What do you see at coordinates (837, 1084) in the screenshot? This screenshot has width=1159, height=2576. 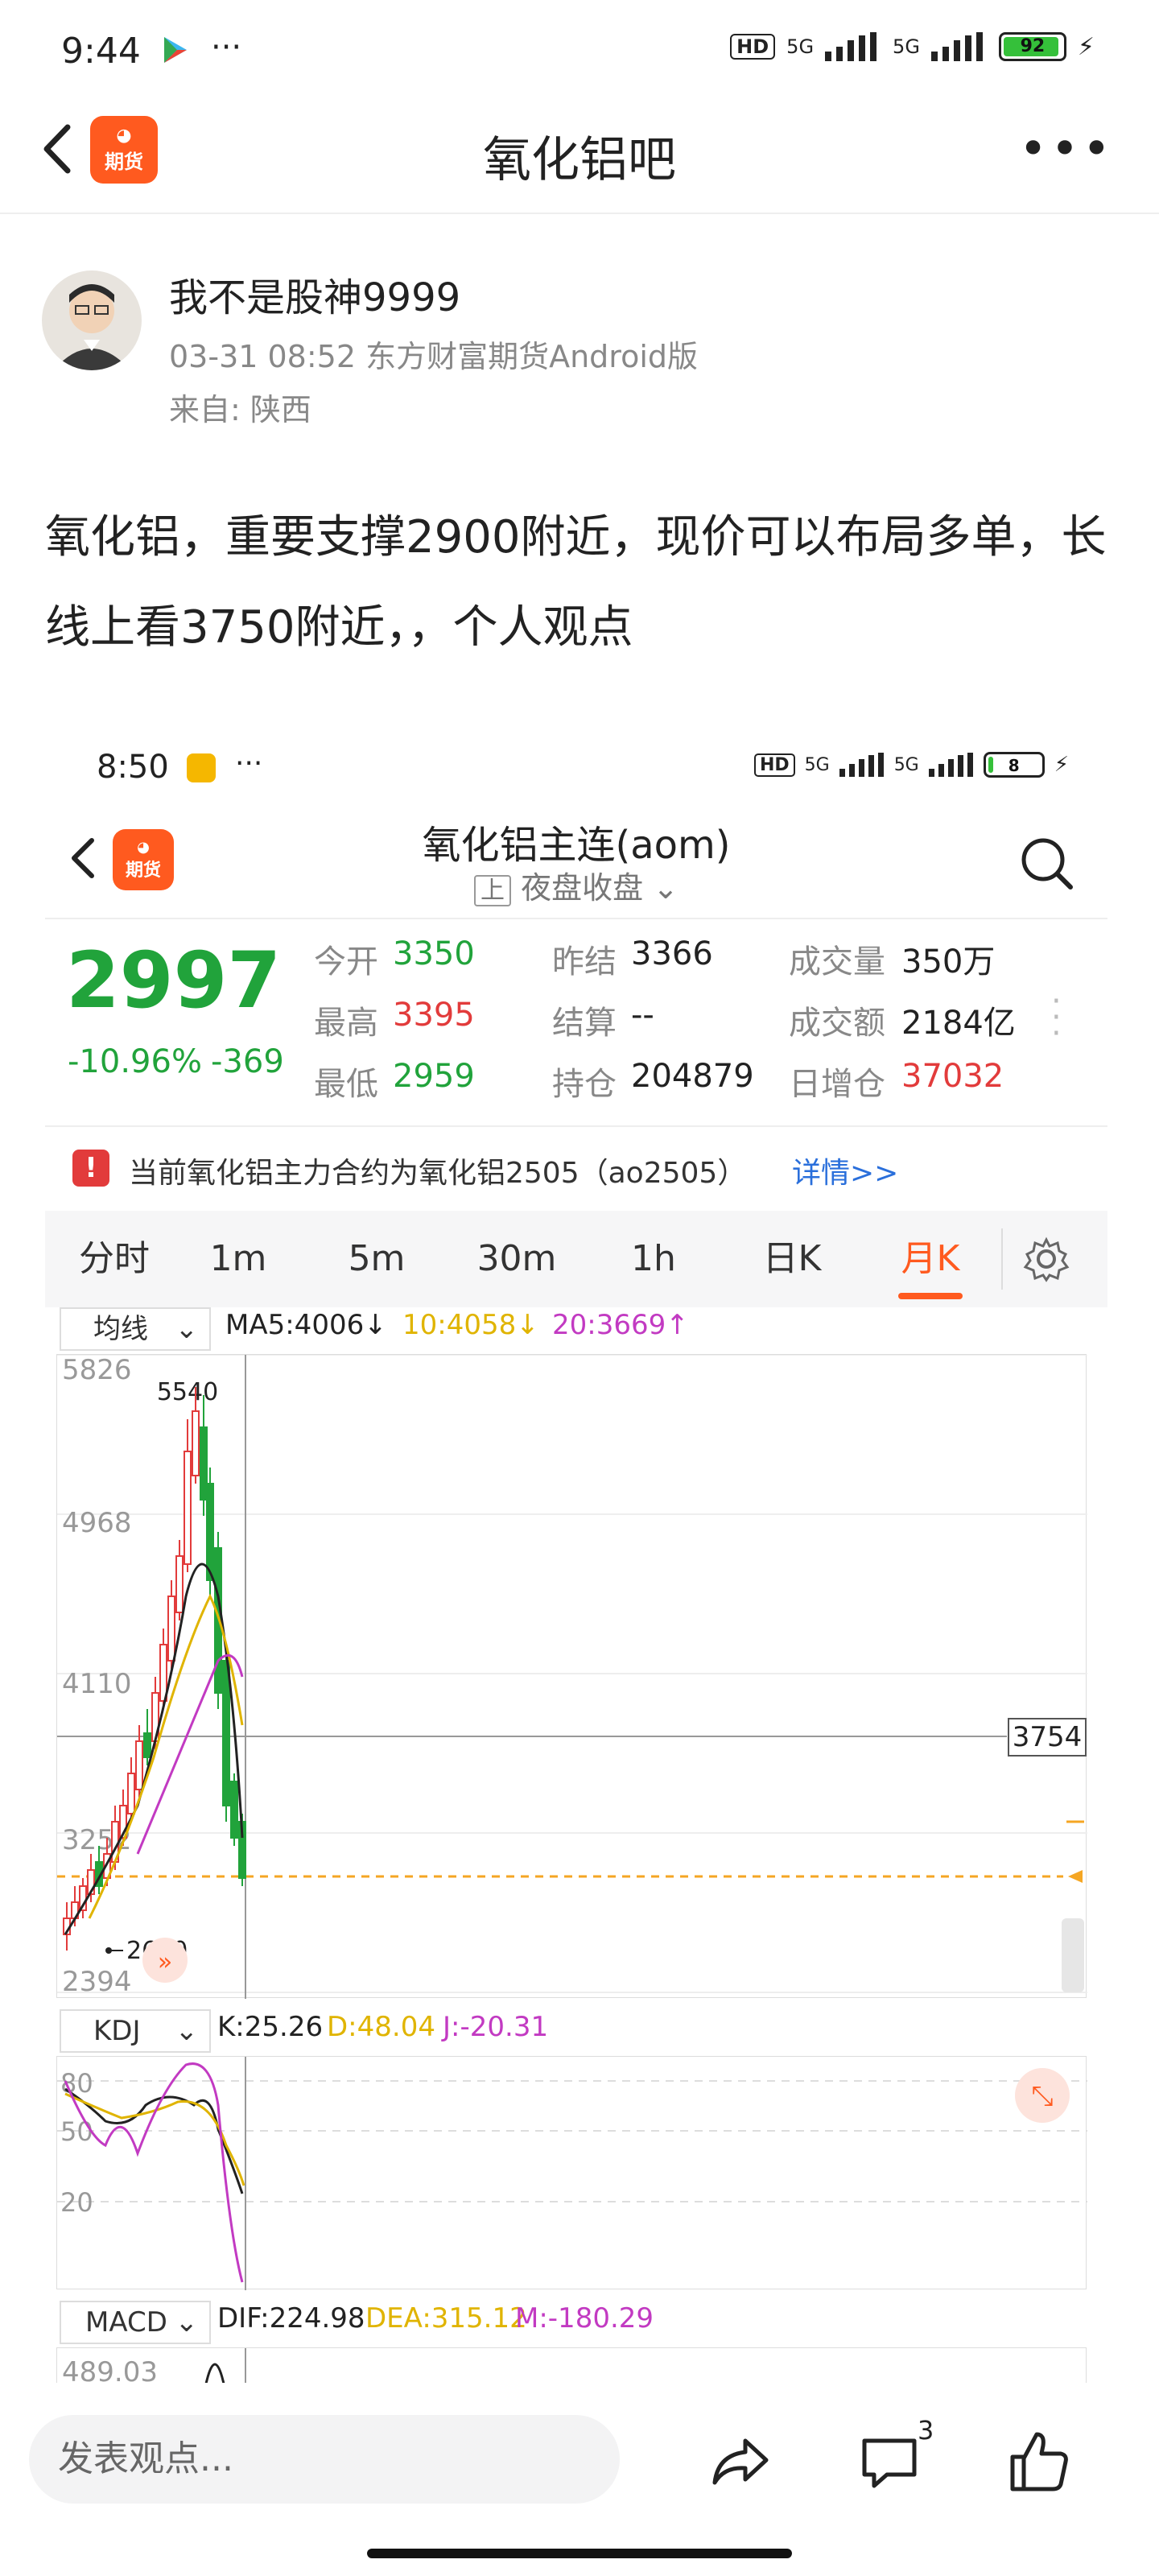 I see `quote-label: 日增仓` at bounding box center [837, 1084].